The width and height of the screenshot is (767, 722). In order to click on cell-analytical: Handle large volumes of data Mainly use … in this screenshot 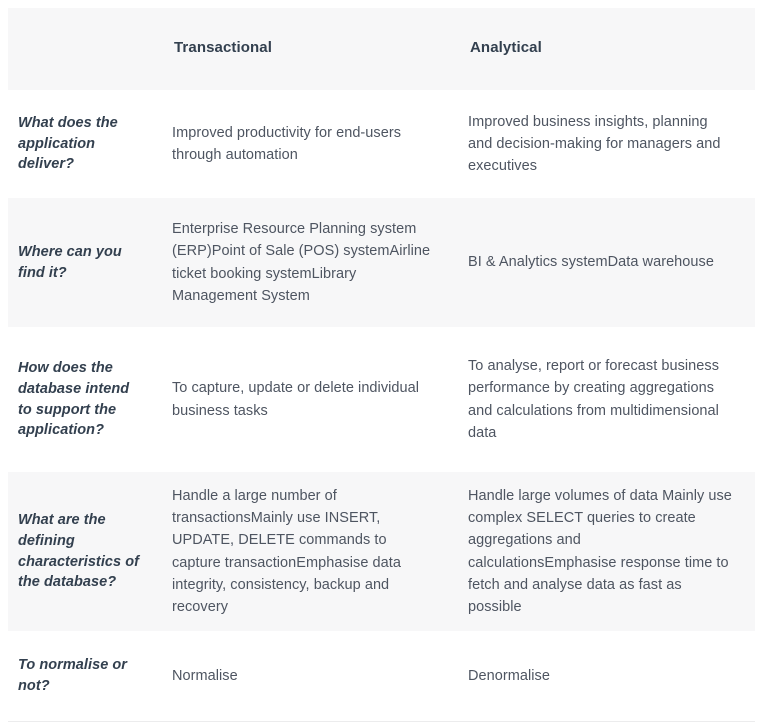, I will do `click(607, 551)`.